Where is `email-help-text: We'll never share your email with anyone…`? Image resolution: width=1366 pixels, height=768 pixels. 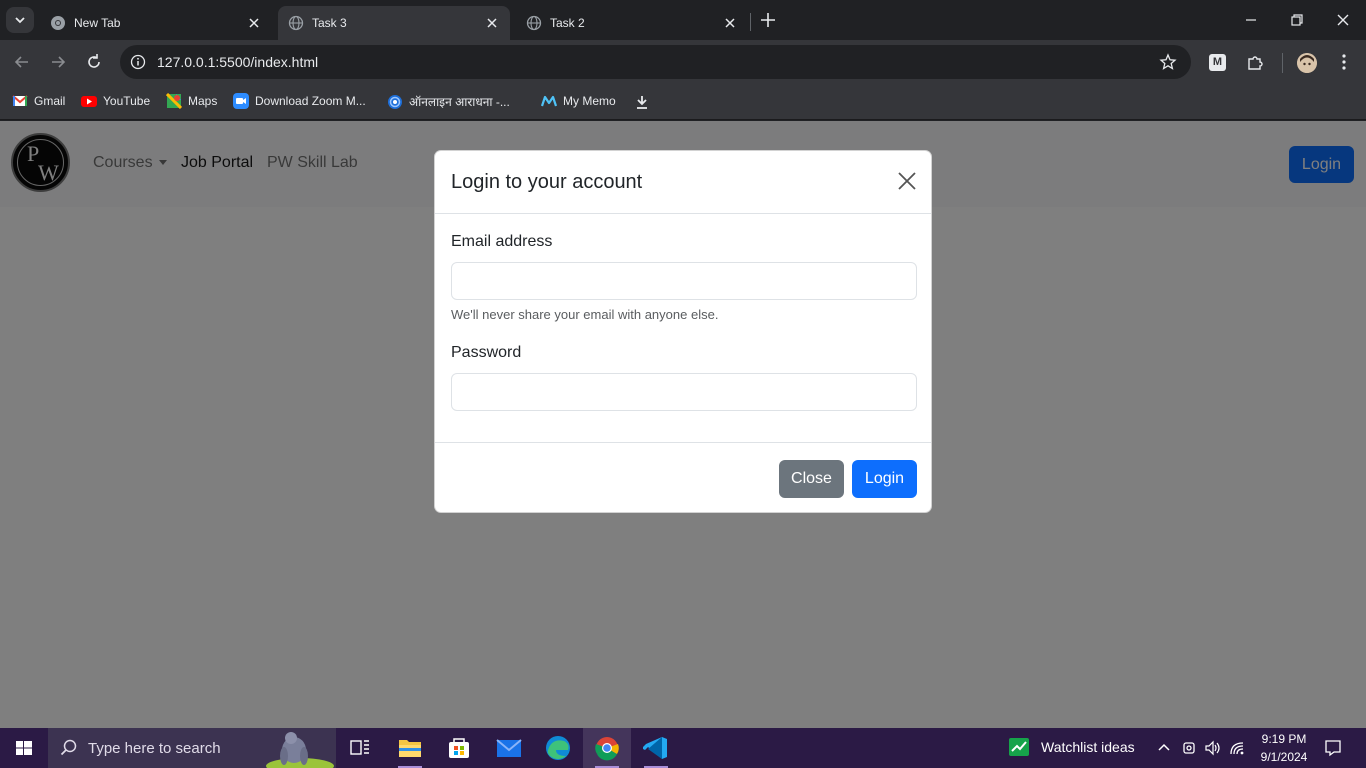 email-help-text: We'll never share your email with anyone… is located at coordinates (585, 314).